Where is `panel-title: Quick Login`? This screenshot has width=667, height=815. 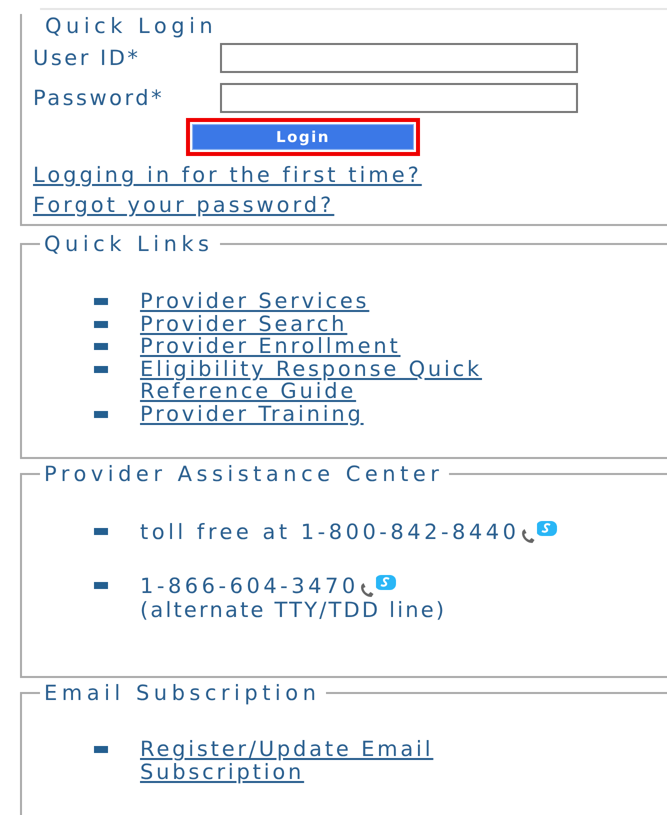
panel-title: Quick Login is located at coordinates (131, 26).